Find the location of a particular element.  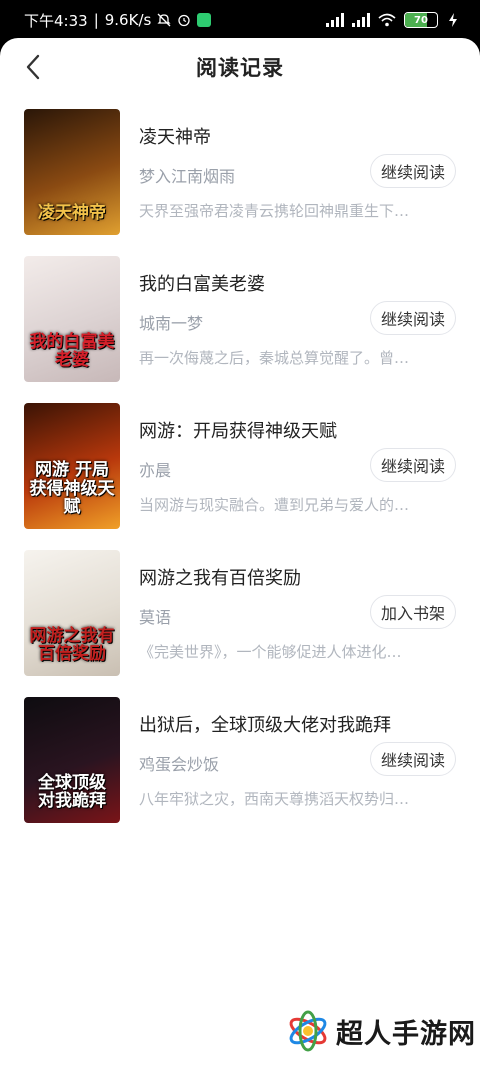

cover-title: 全球顶级 对我跪拜 is located at coordinates (72, 792).